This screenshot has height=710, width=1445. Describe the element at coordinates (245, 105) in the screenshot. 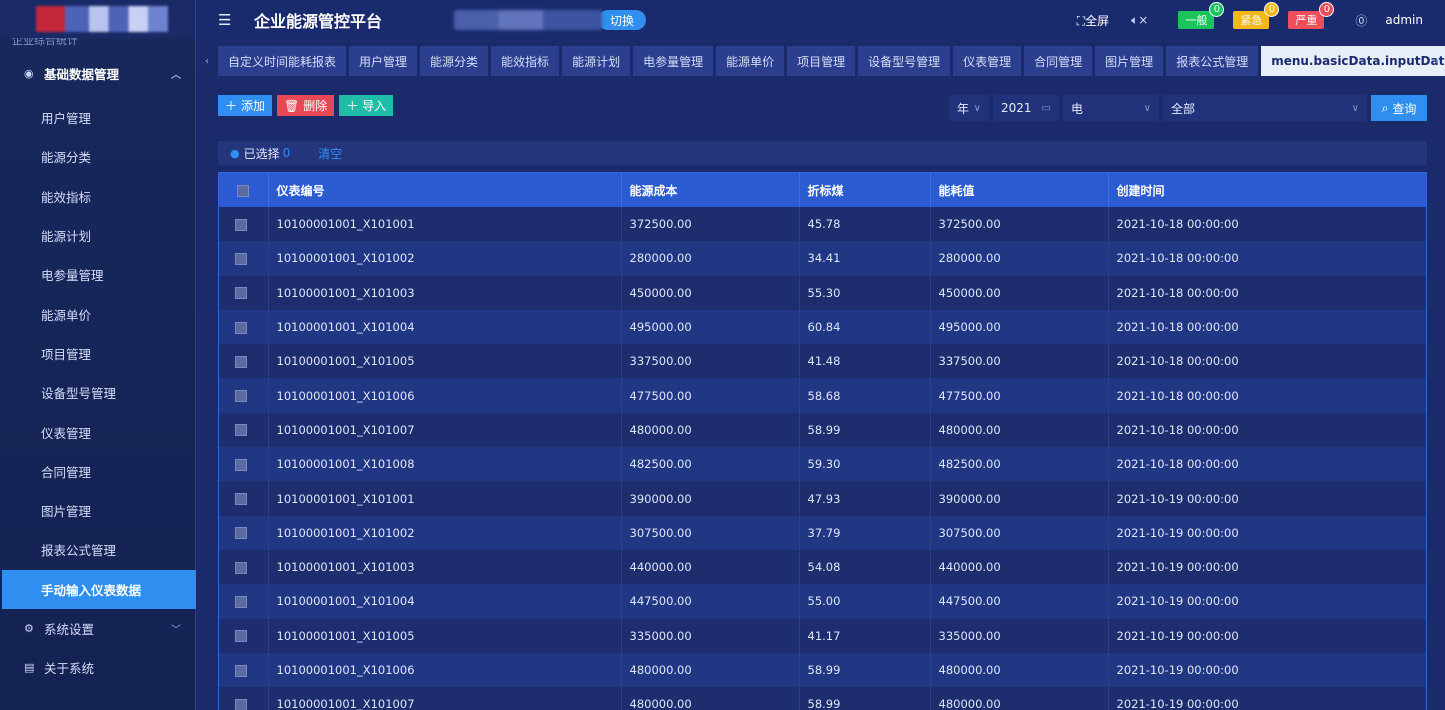

I see `add-button: ＋添加` at that location.